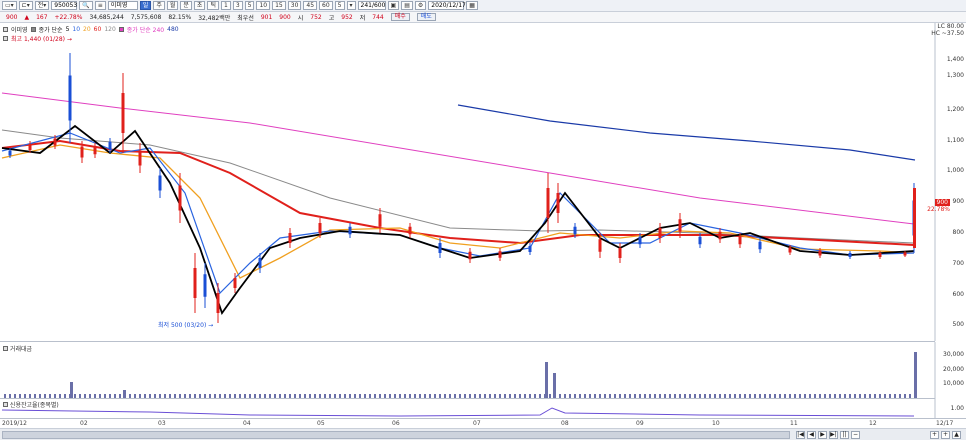 This screenshot has height=440, width=966. I want to click on low-note: 최저 500 (03/20) →, so click(186, 325).